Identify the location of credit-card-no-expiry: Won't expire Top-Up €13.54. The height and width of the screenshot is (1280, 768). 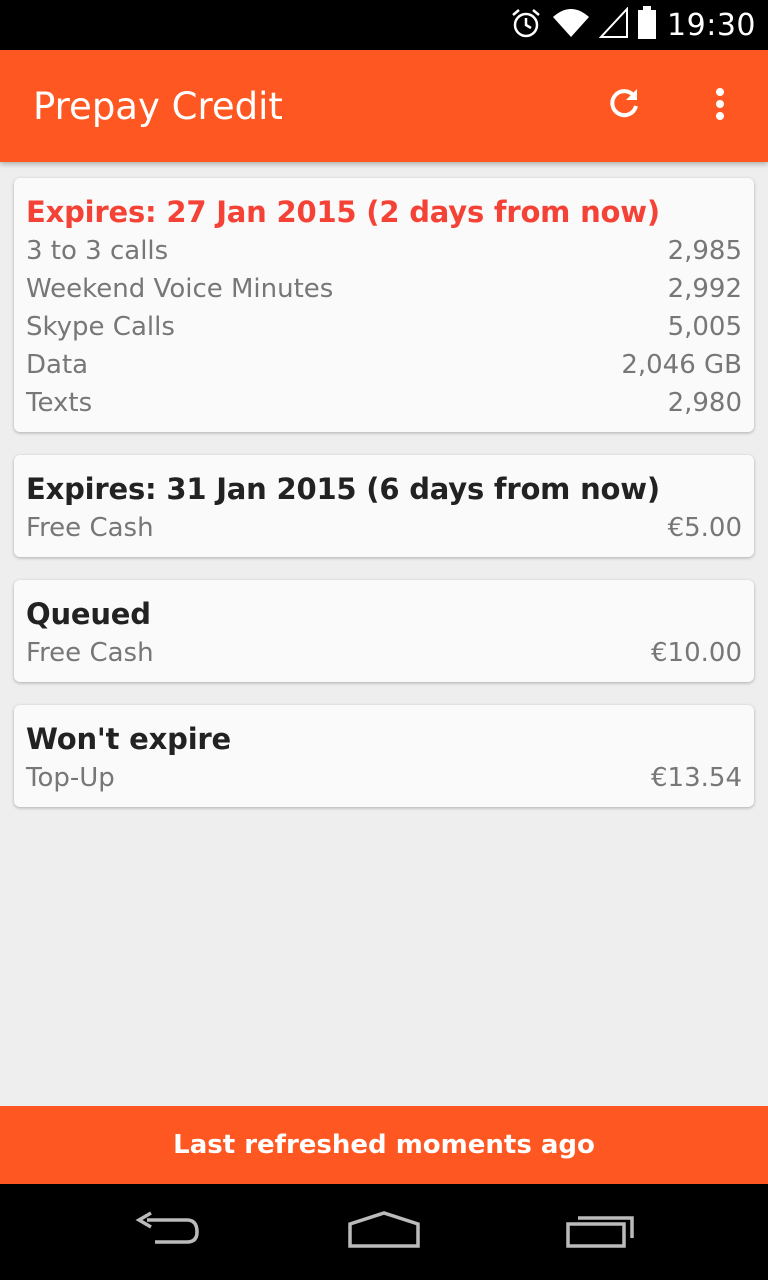
(384, 756).